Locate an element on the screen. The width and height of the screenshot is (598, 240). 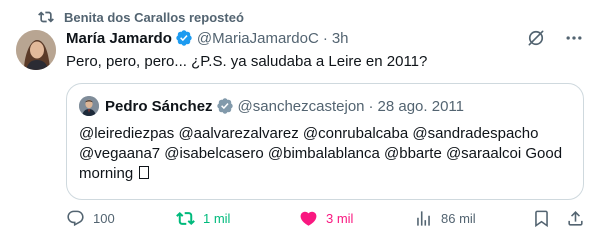
tweet-header: María Jamardo @MariaJamardoC · 3h is located at coordinates (207, 38).